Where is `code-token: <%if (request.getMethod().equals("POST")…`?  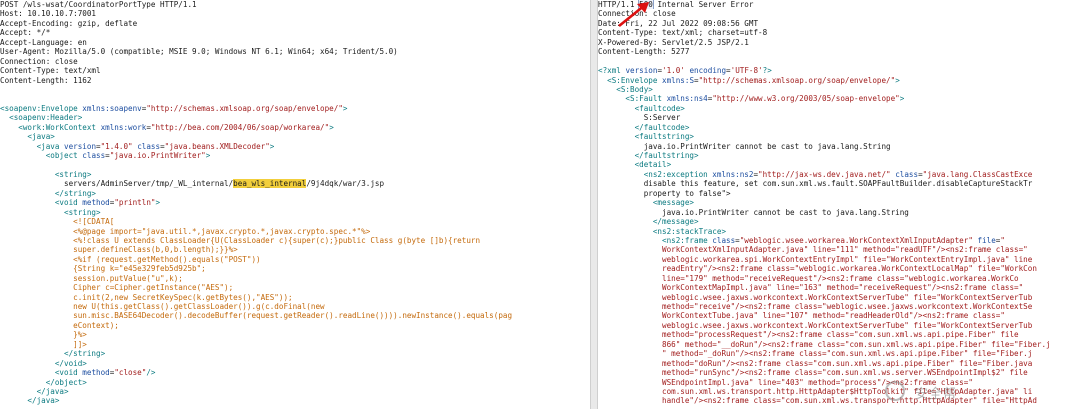
code-token: <%if (request.getMethod().equals("POST")… is located at coordinates (130, 259).